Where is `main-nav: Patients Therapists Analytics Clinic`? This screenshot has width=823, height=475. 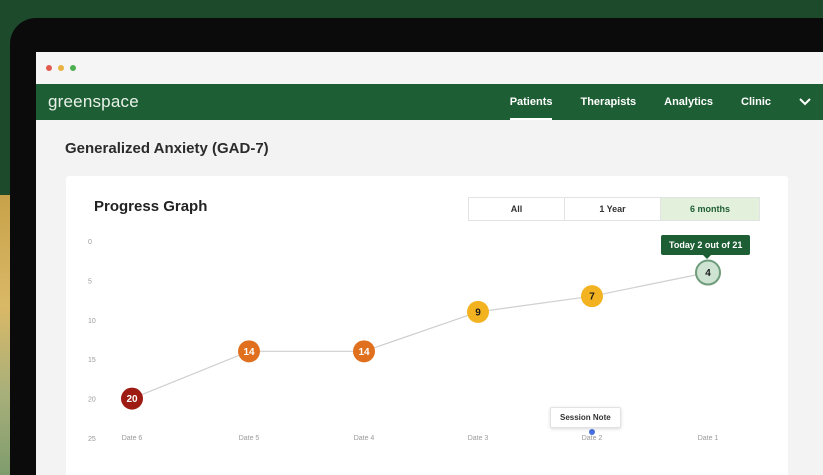
main-nav: Patients Therapists Analytics Clinic is located at coordinates (653, 102).